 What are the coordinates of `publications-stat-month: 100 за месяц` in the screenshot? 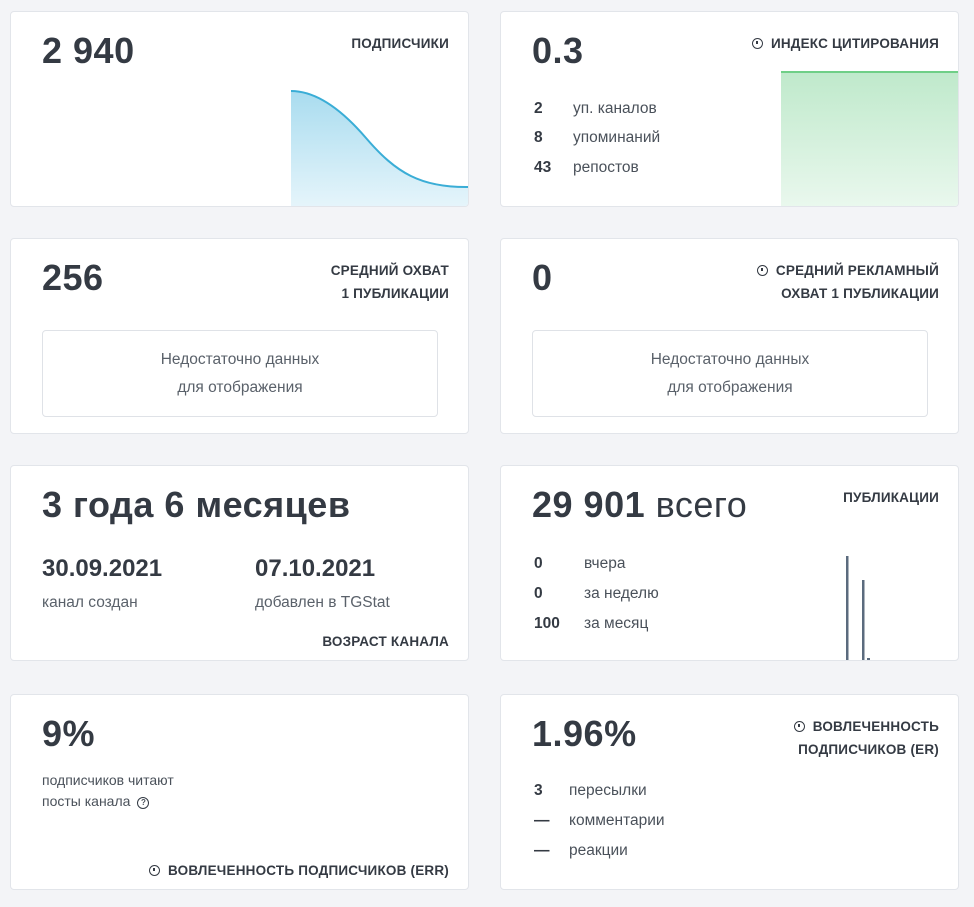 It's located at (591, 624).